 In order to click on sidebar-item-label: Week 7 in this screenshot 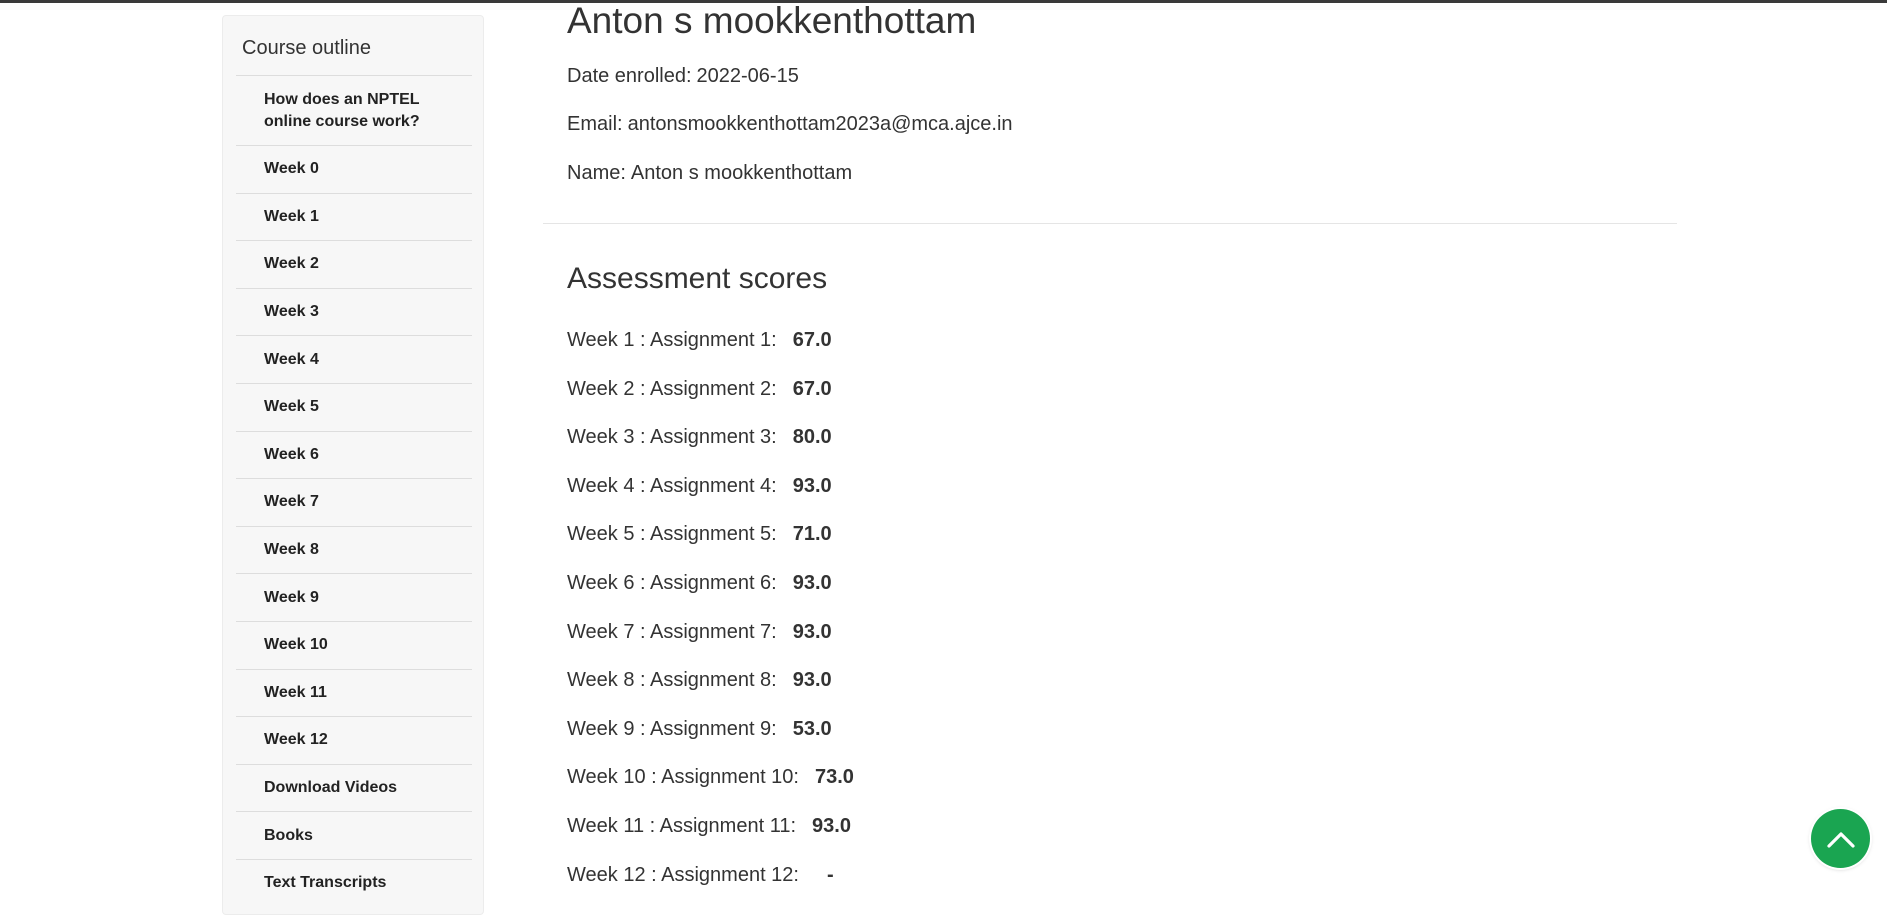, I will do `click(291, 502)`.